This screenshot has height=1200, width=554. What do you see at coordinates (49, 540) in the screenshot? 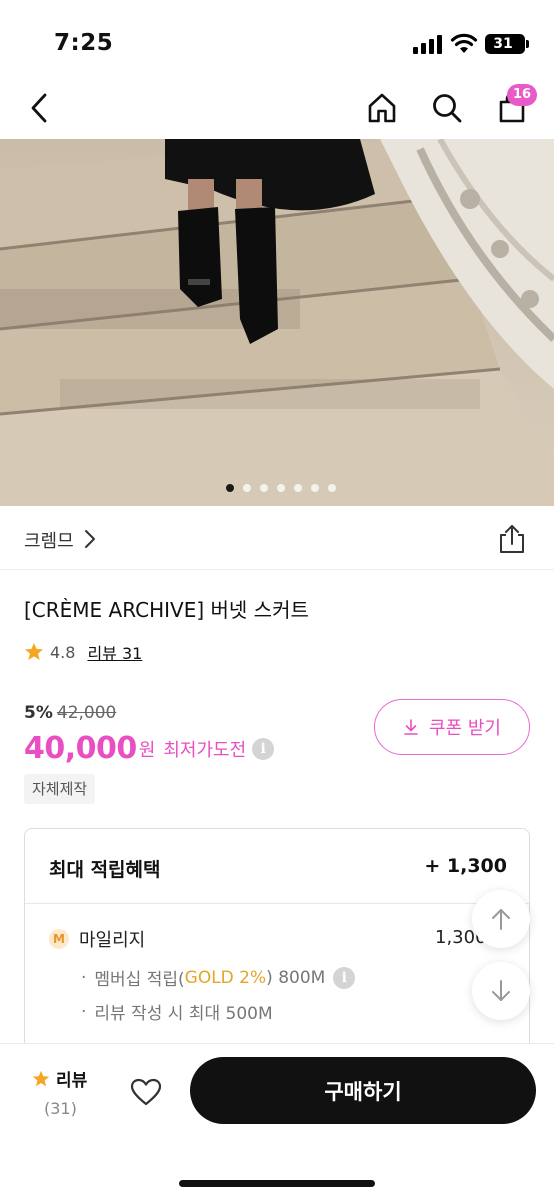
I see `brand-name: 크렘므` at bounding box center [49, 540].